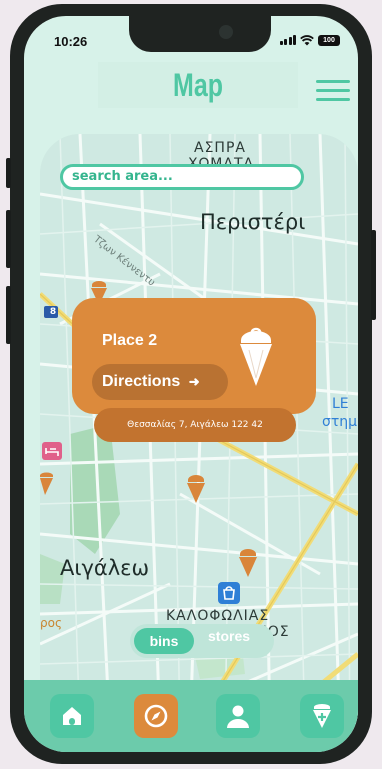 The image size is (382, 769). What do you see at coordinates (195, 425) in the screenshot?
I see `address-pill: Θεσσαλίας 7, Αιγάλεω 122 42` at bounding box center [195, 425].